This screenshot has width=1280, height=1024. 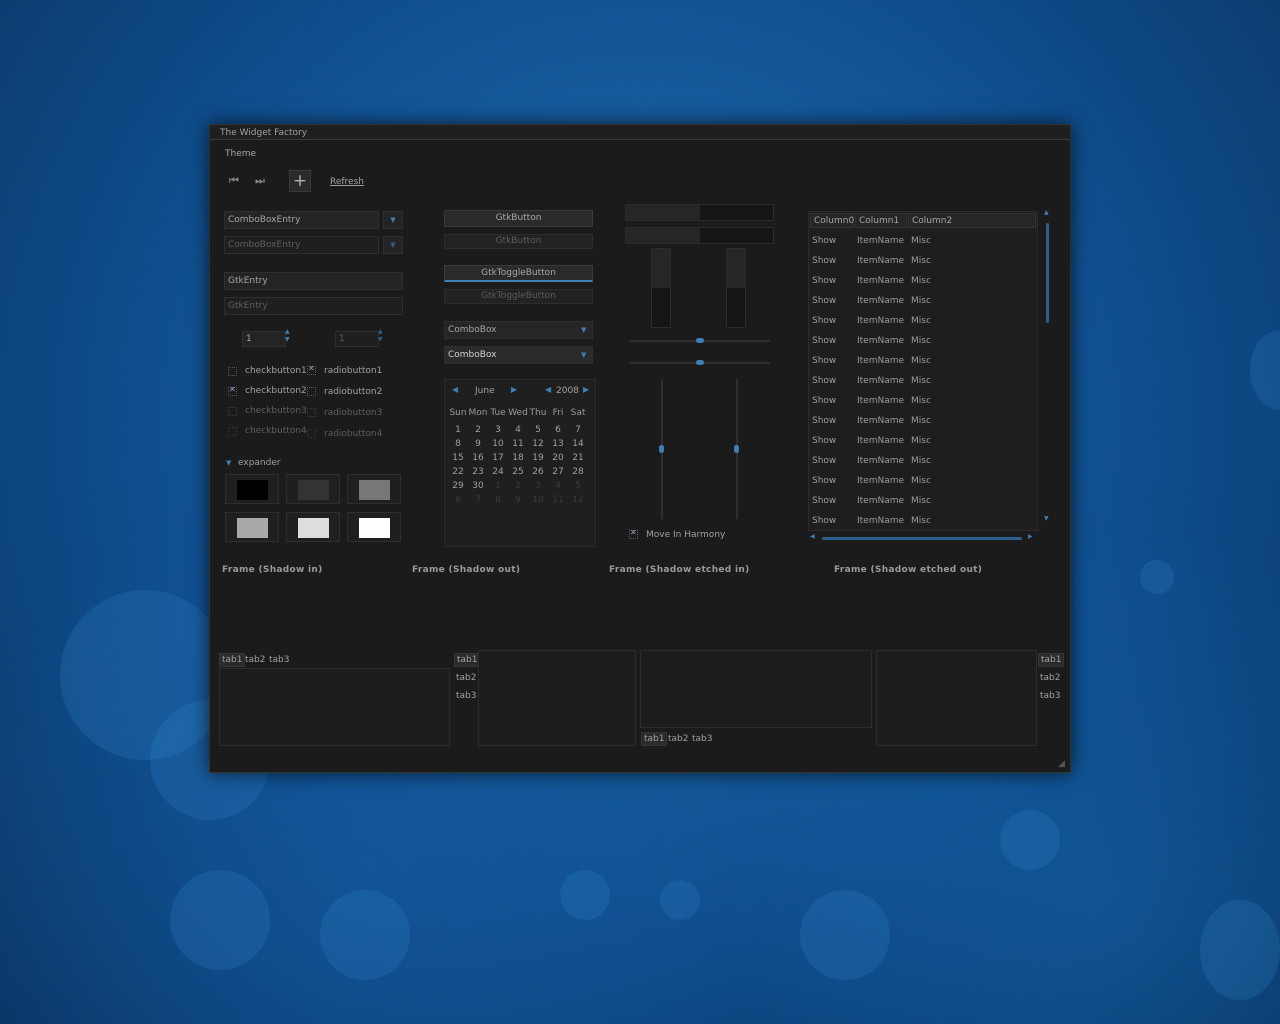 What do you see at coordinates (311, 391) in the screenshot?
I see `radiobutton2-box` at bounding box center [311, 391].